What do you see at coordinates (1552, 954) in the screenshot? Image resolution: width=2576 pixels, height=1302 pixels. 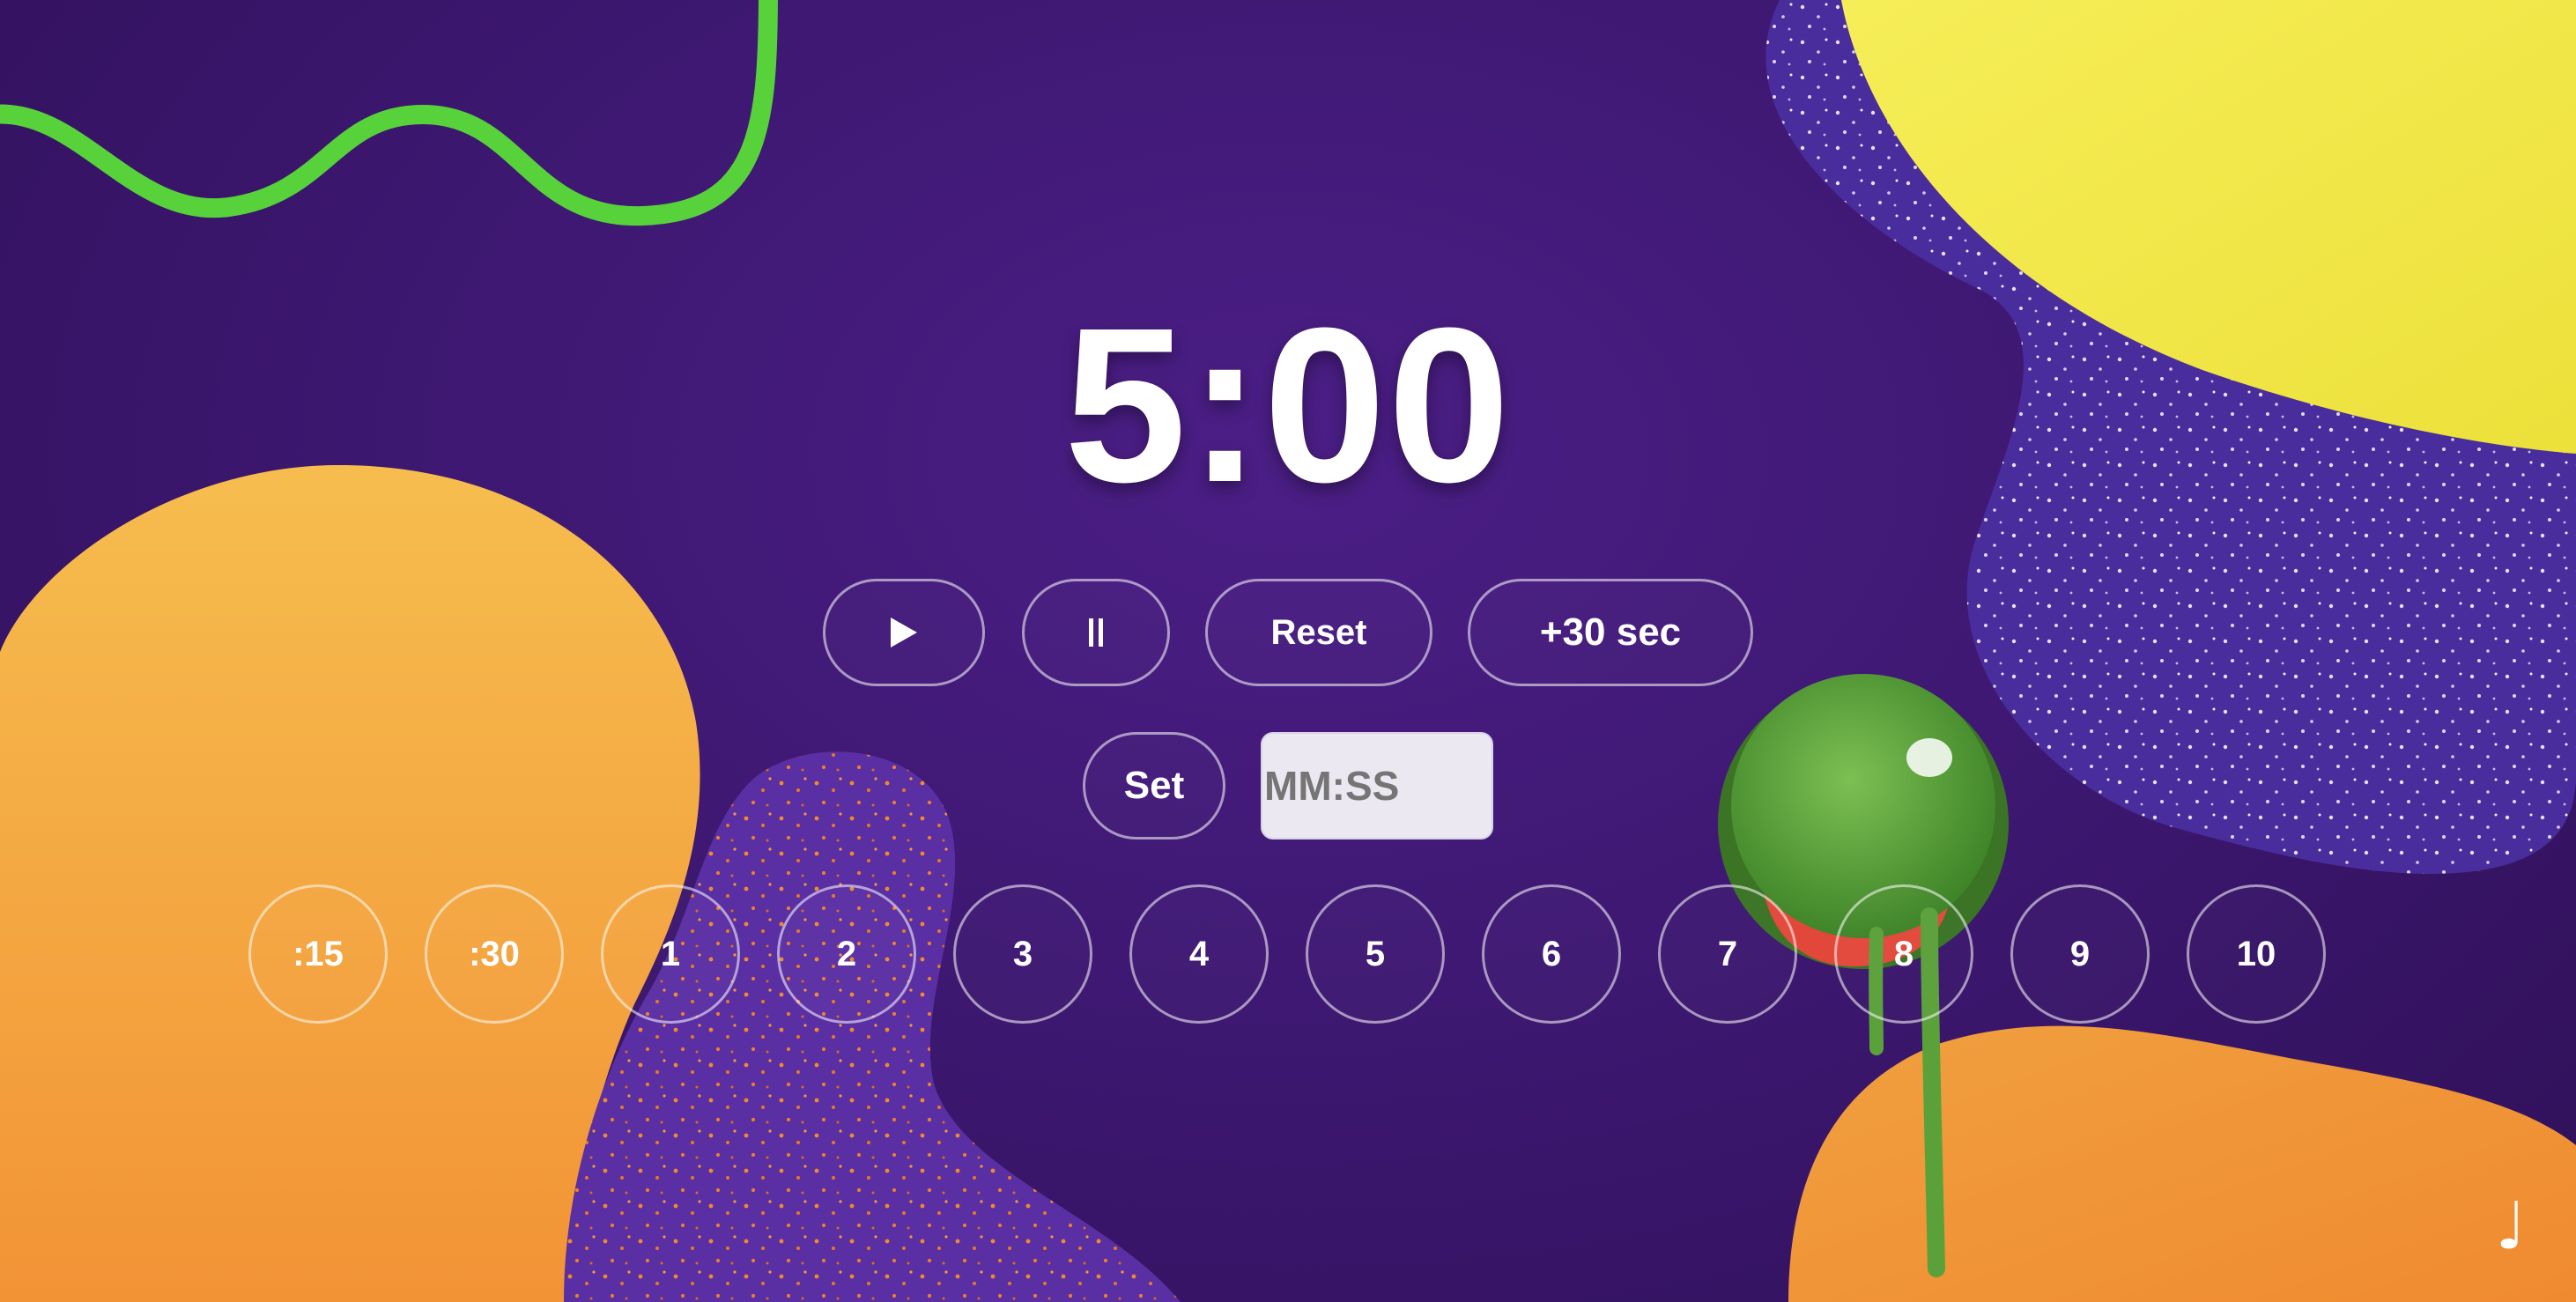 I see `preset-6-min-button: 6` at bounding box center [1552, 954].